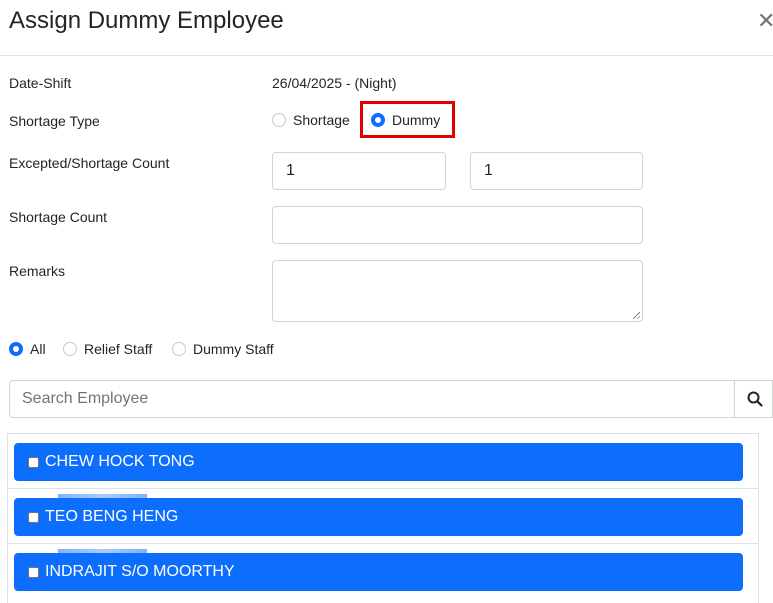 This screenshot has width=773, height=603. Describe the element at coordinates (140, 571) in the screenshot. I see `employee-name: INDRAJIT S/O MOORTHY` at that location.